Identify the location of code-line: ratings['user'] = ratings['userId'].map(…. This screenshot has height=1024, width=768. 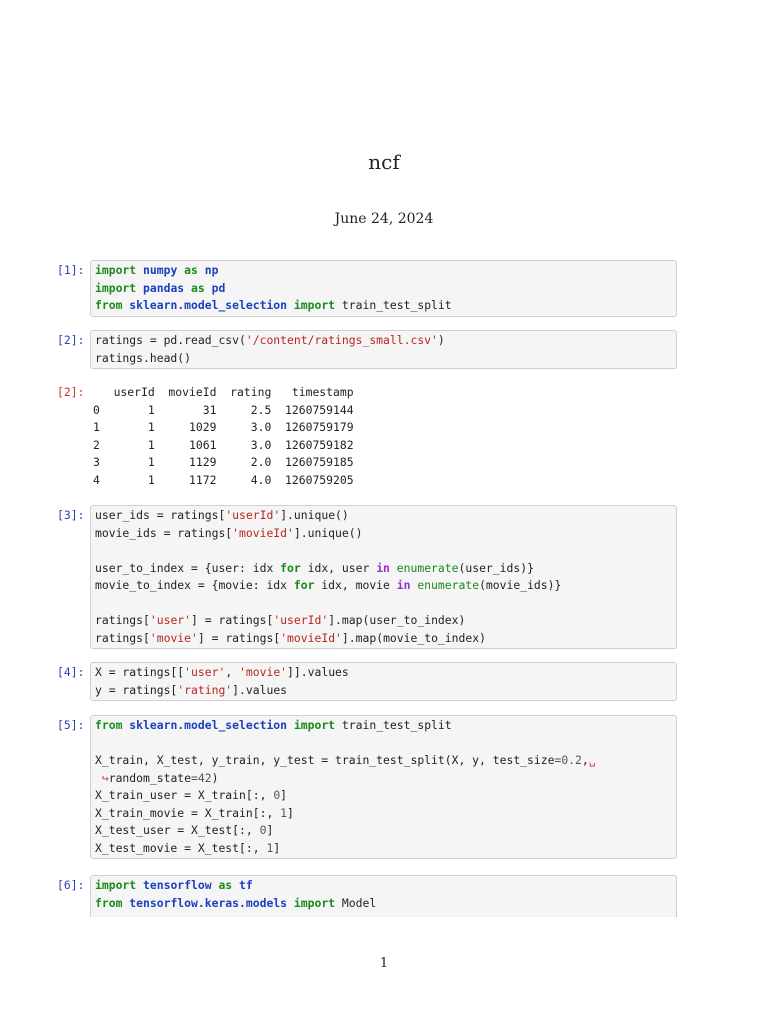
(383, 621).